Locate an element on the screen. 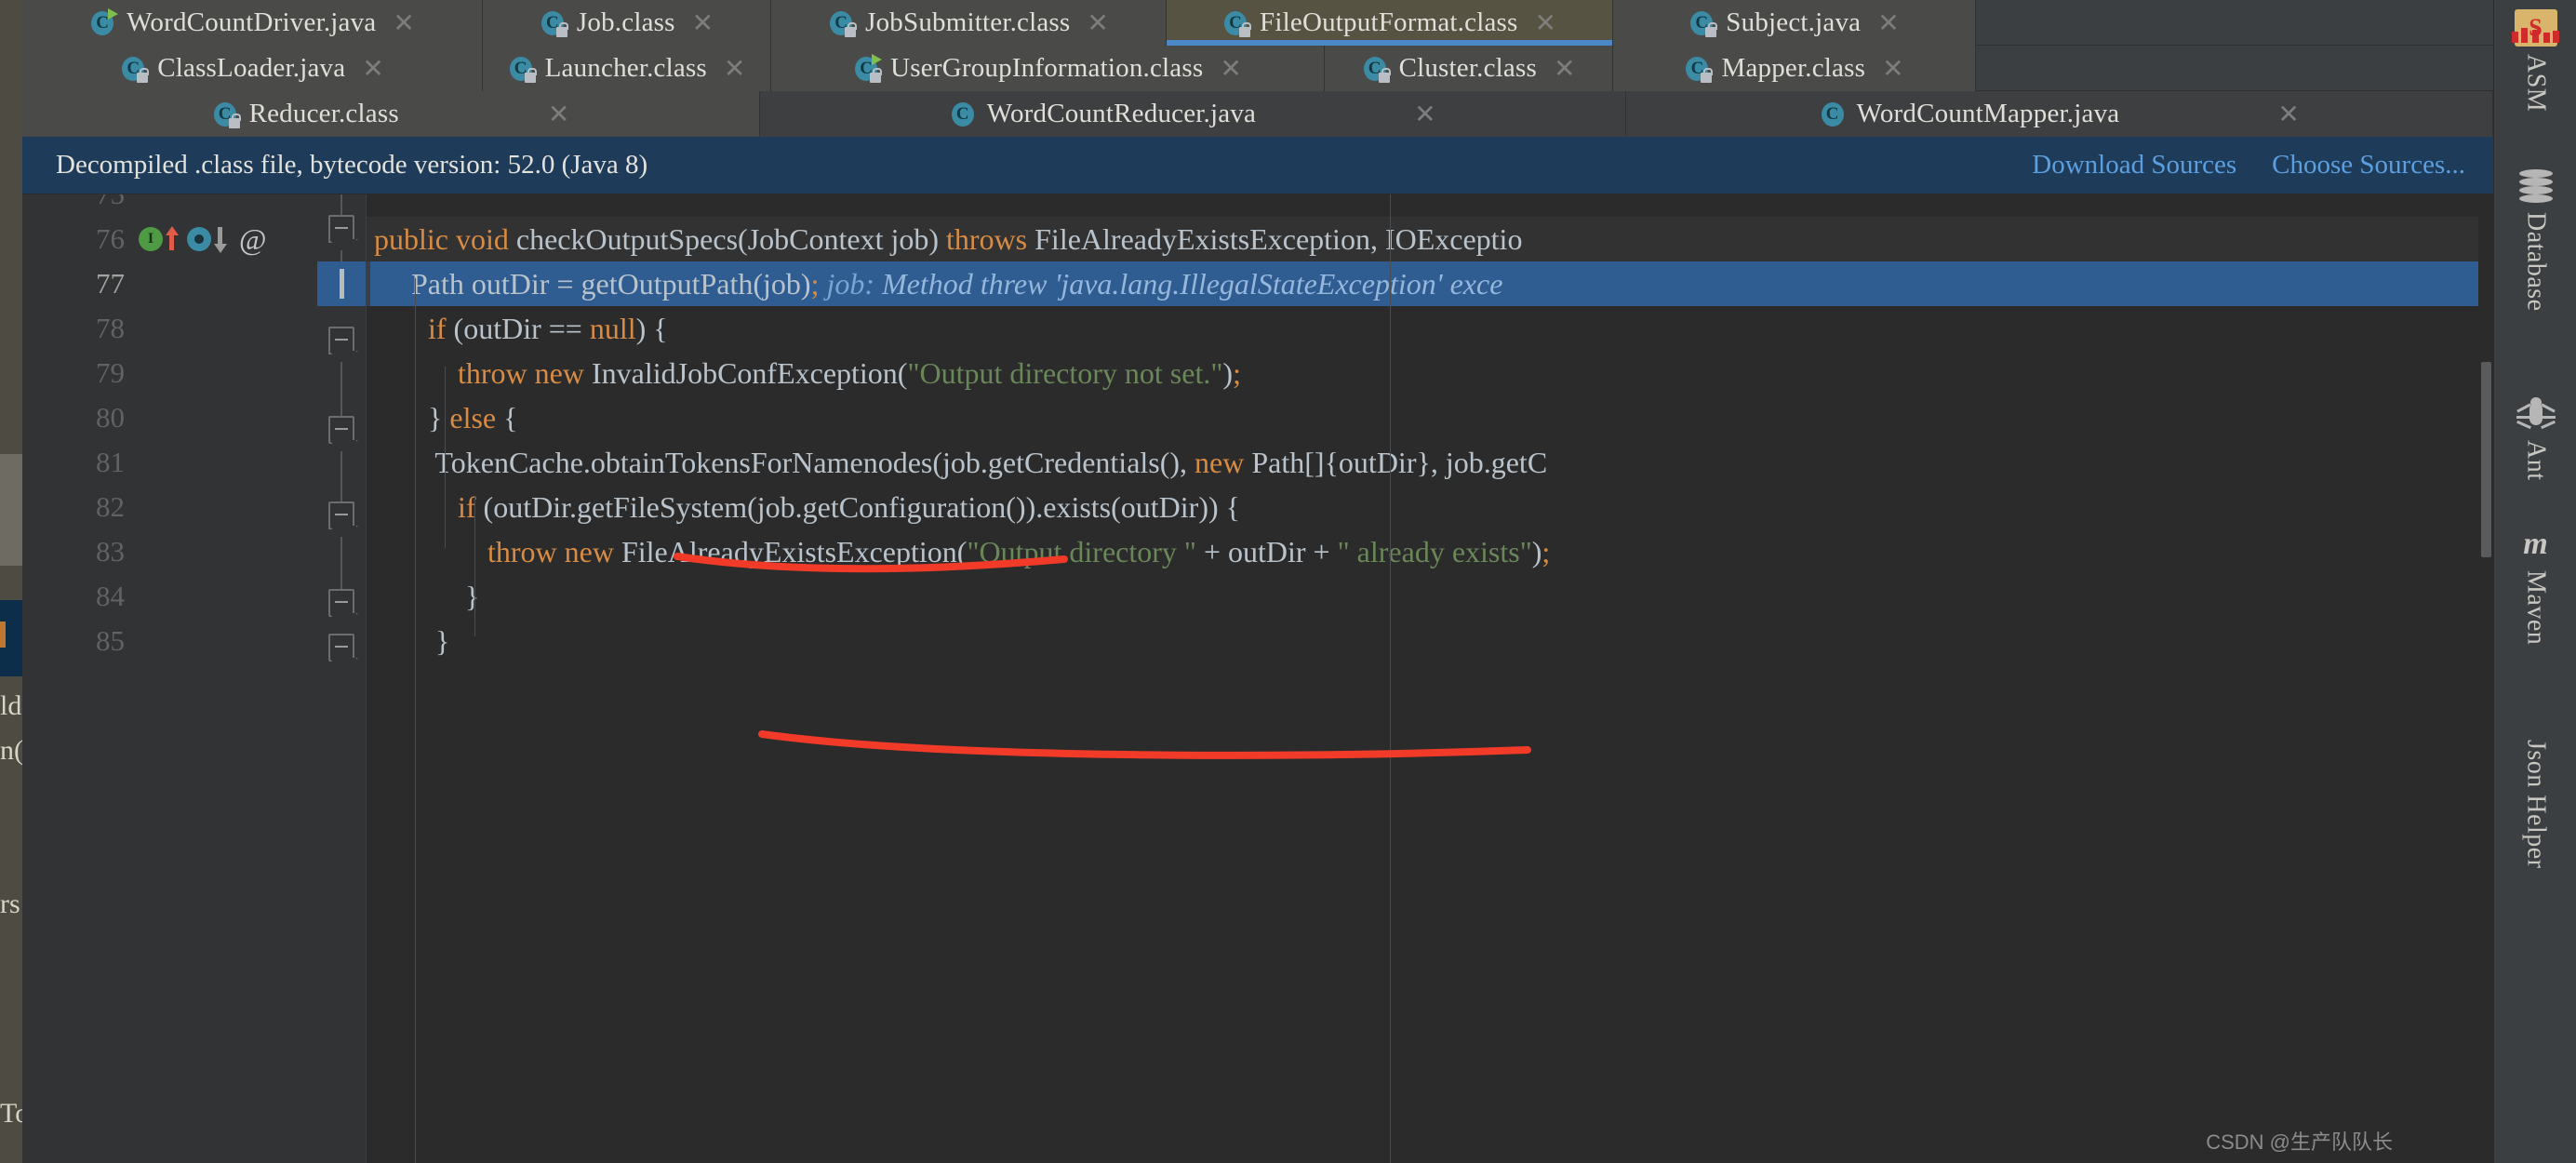 The height and width of the screenshot is (1163, 2576). up-arrow-icon is located at coordinates (172, 238).